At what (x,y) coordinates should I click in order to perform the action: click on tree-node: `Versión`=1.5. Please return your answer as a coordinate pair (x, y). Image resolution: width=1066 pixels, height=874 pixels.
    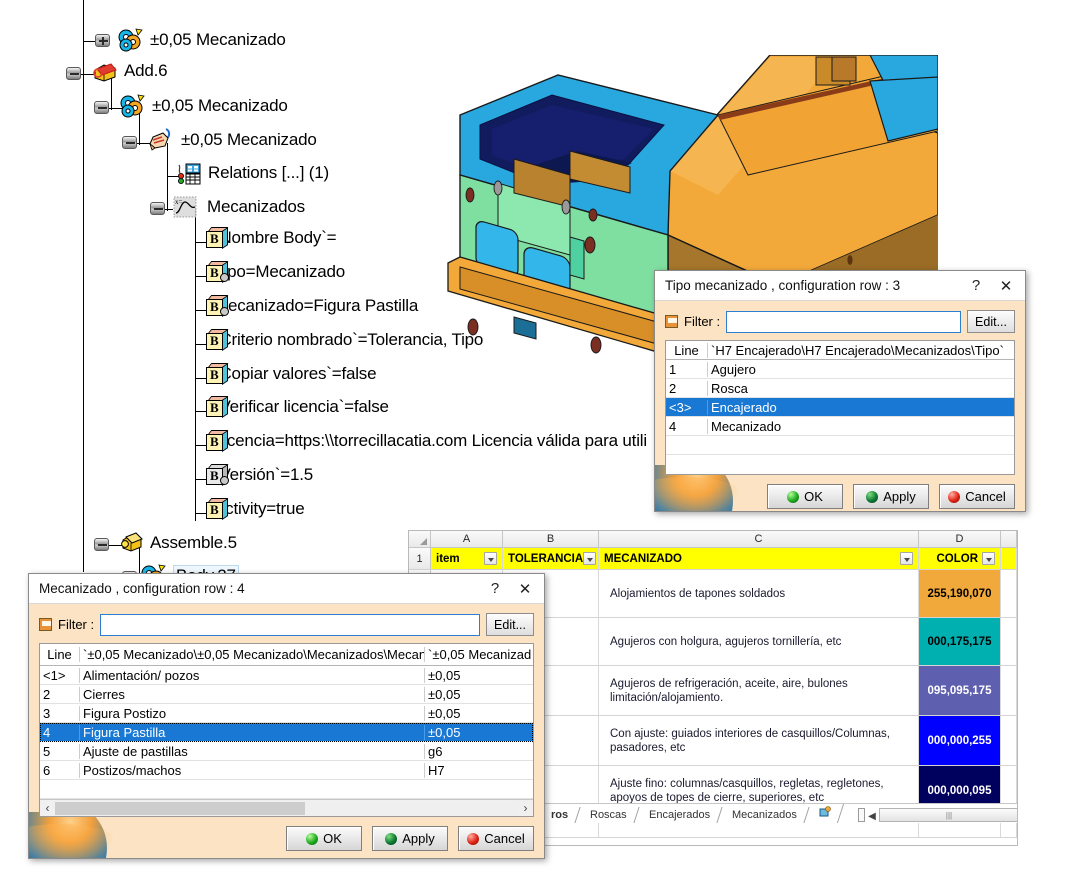
    Looking at the image, I should click on (259, 475).